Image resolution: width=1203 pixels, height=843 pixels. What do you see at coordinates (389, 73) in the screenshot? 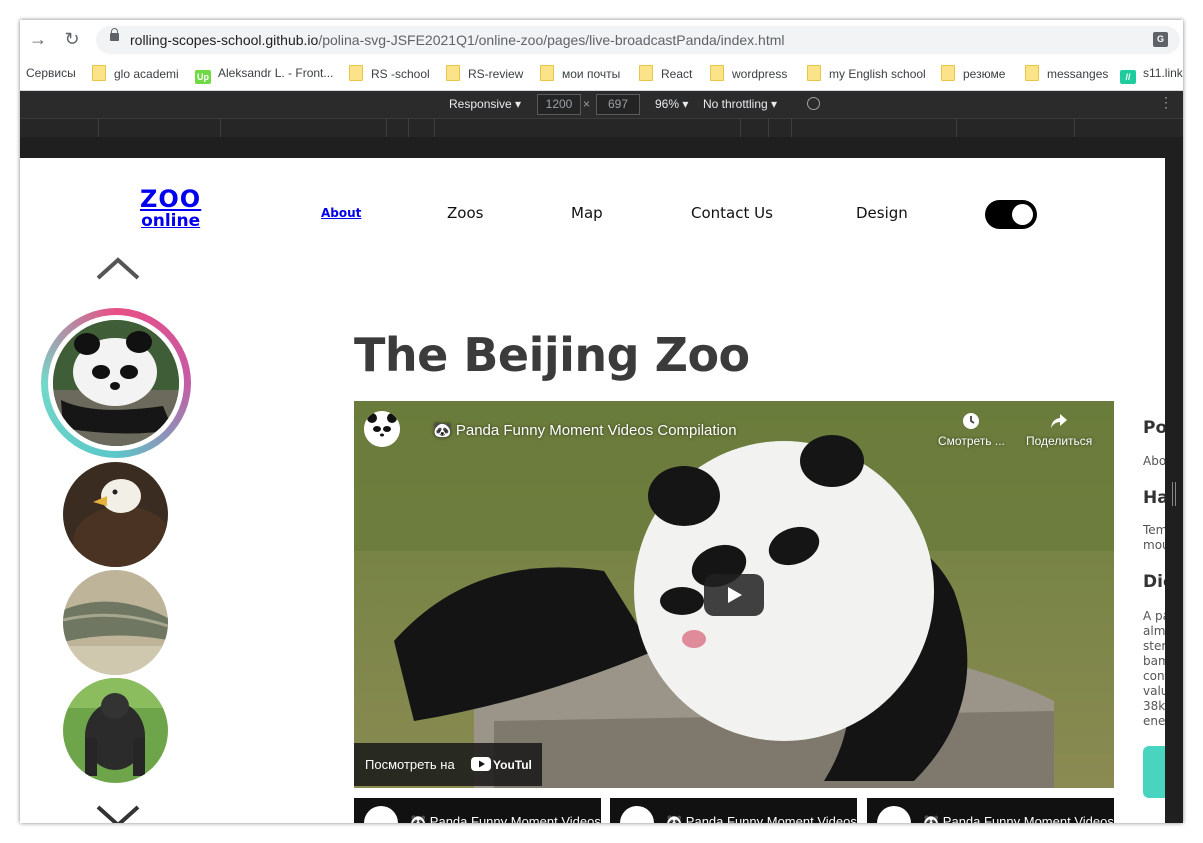
I see `bookmark-item: RS -school` at bounding box center [389, 73].